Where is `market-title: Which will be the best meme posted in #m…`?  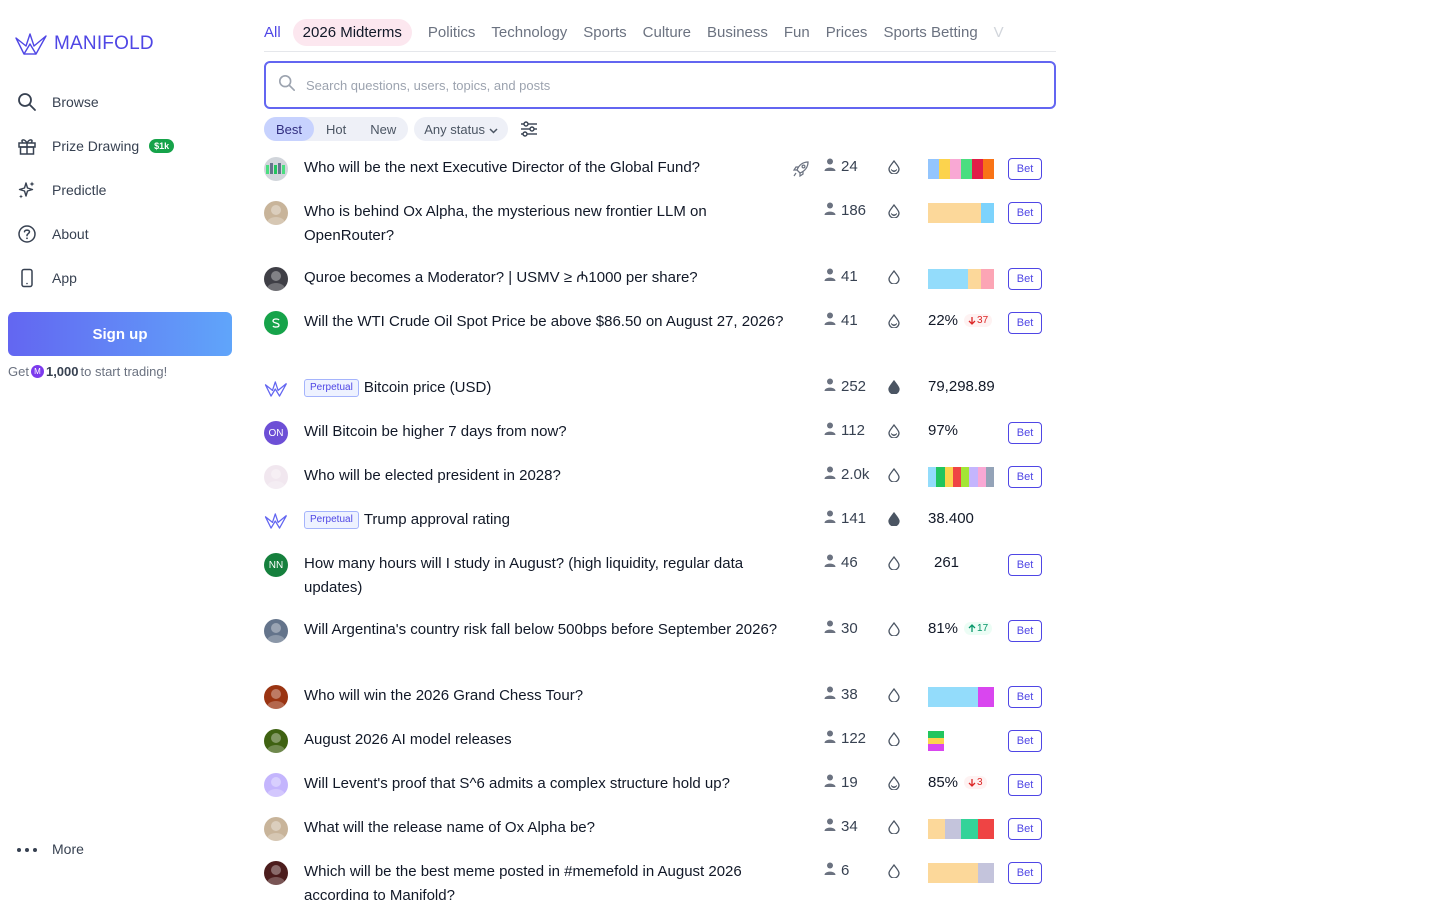
market-title: Which will be the best meme posted in #m… is located at coordinates (549, 880).